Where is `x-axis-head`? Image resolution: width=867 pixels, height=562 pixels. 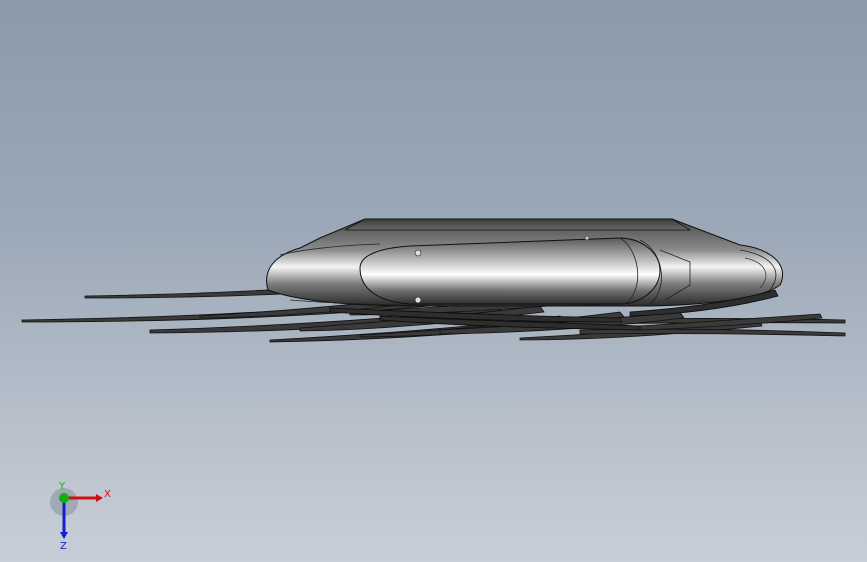 x-axis-head is located at coordinates (99, 498).